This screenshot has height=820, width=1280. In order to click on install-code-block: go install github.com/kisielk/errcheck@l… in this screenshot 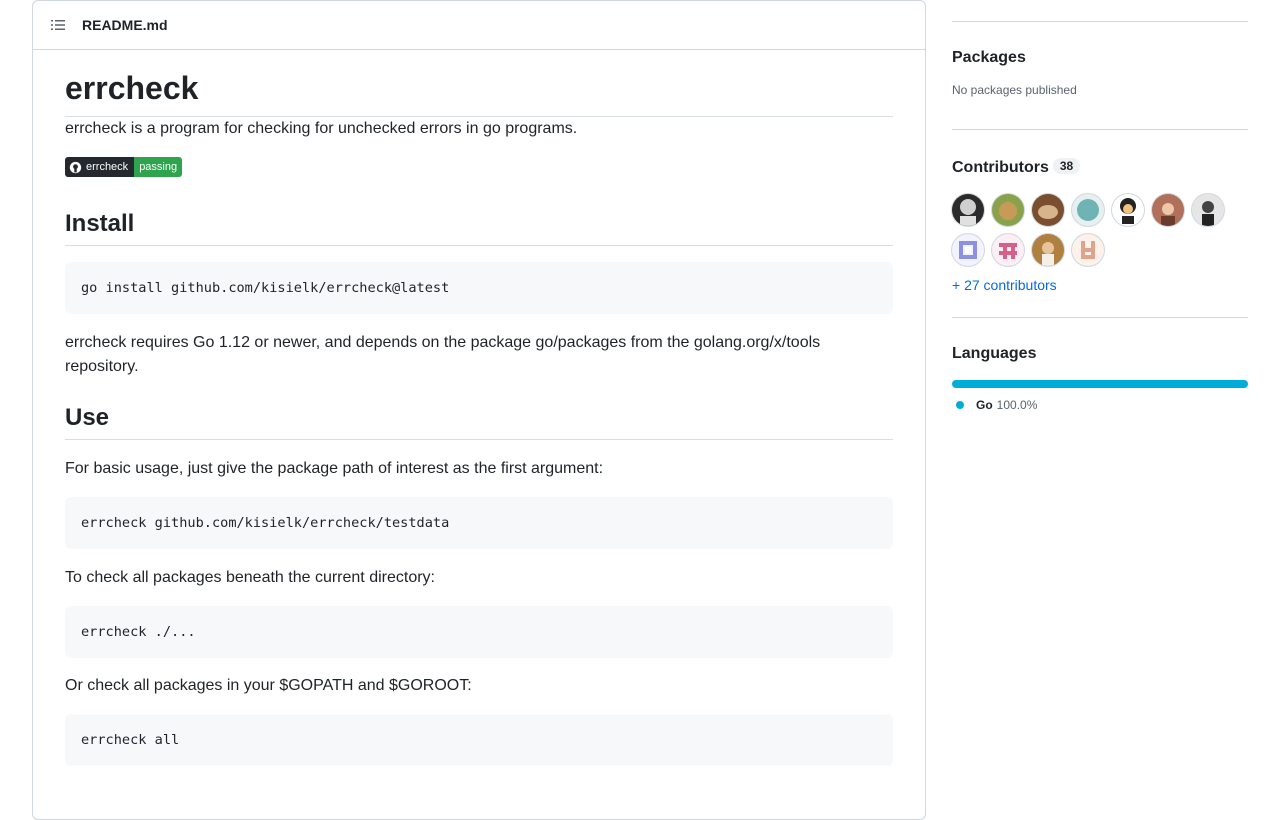, I will do `click(479, 287)`.